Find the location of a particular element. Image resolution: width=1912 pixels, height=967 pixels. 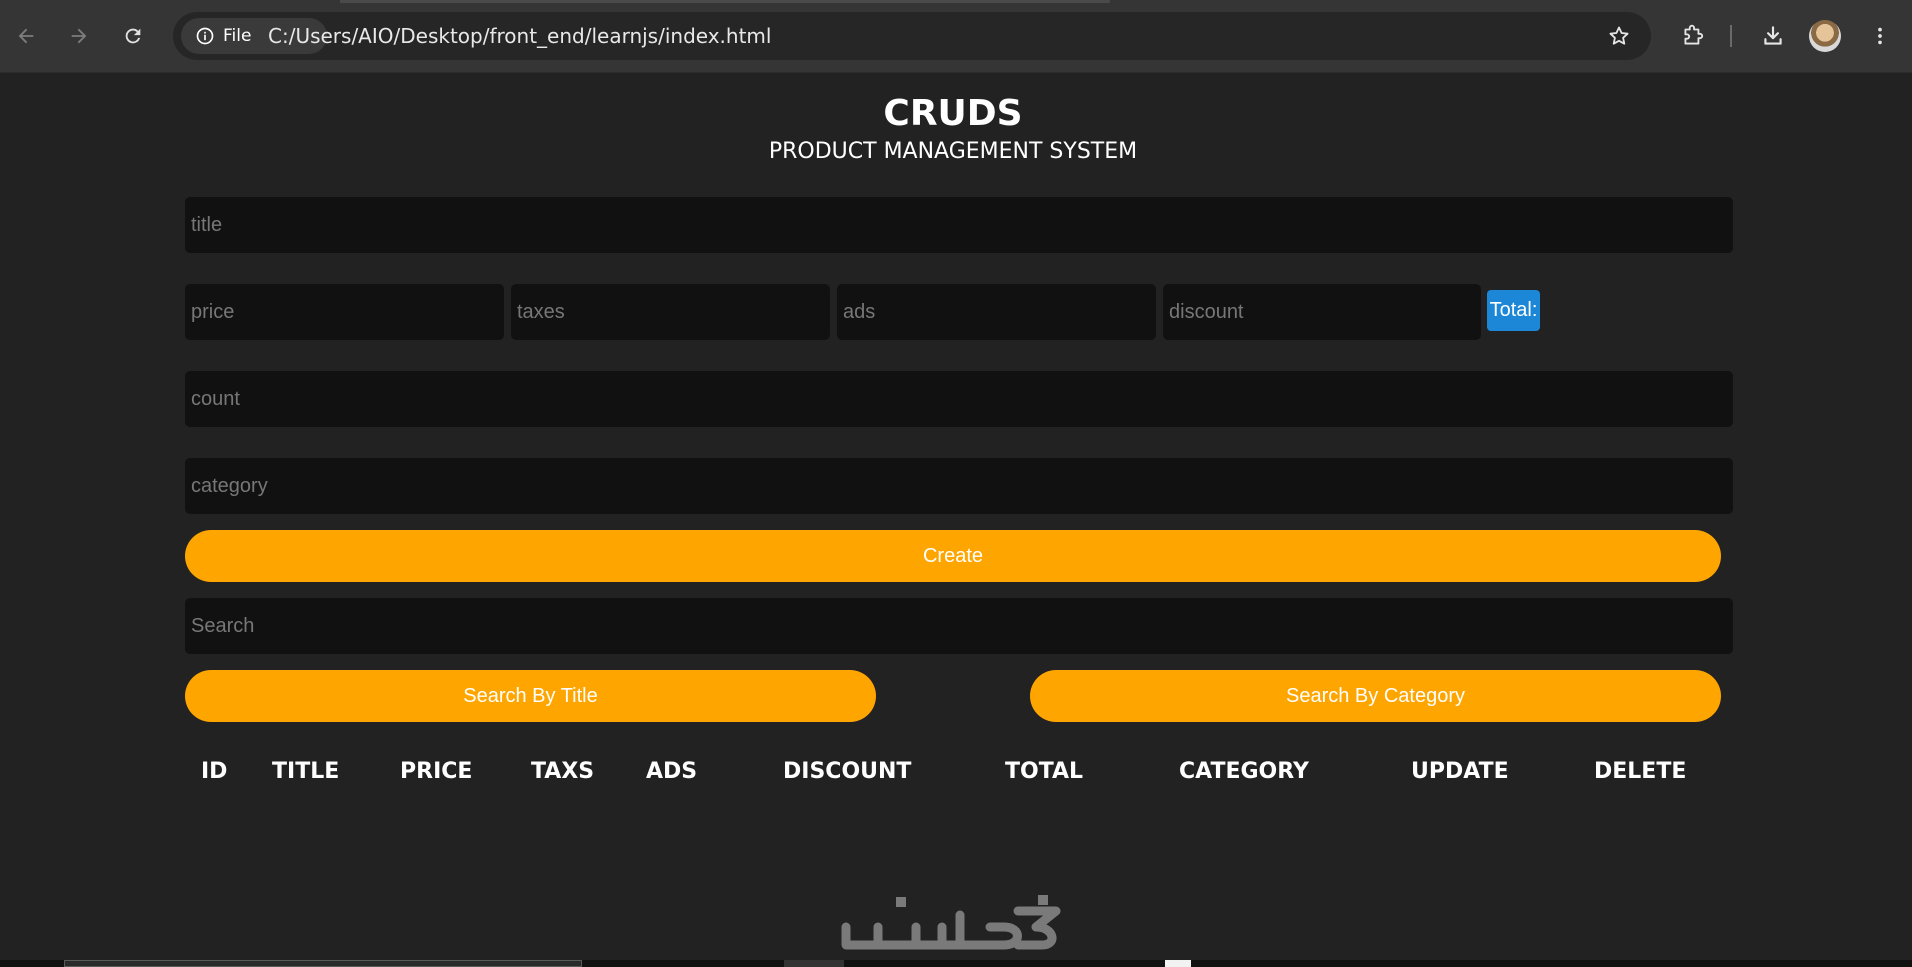

reload-icon is located at coordinates (133, 36).